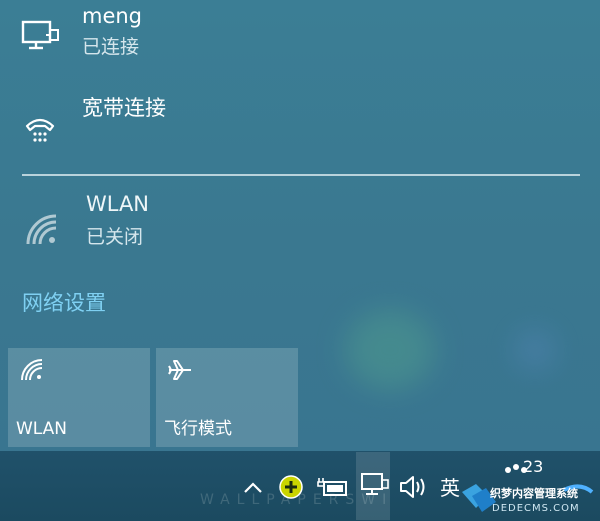 The height and width of the screenshot is (521, 600). I want to click on speaker-icon, so click(412, 487).